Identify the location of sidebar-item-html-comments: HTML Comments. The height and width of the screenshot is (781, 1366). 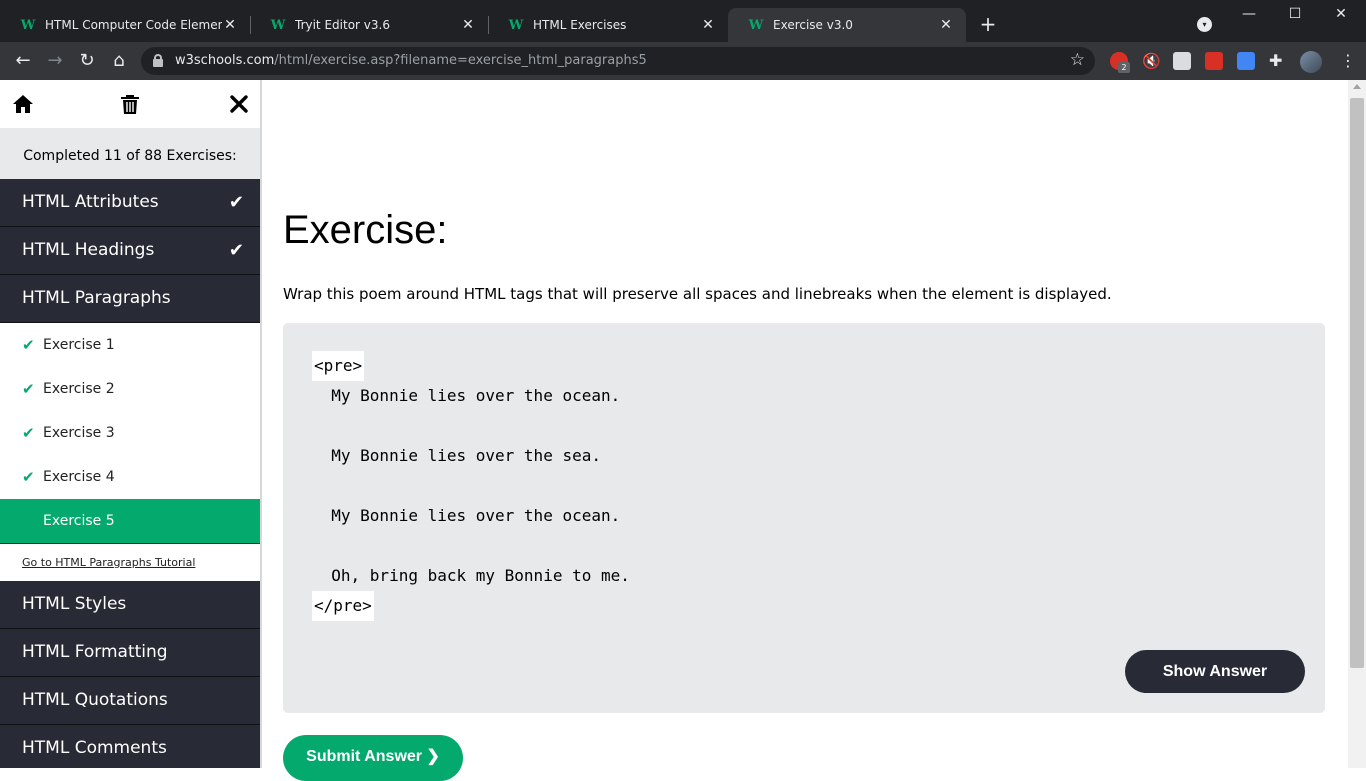
(130, 746).